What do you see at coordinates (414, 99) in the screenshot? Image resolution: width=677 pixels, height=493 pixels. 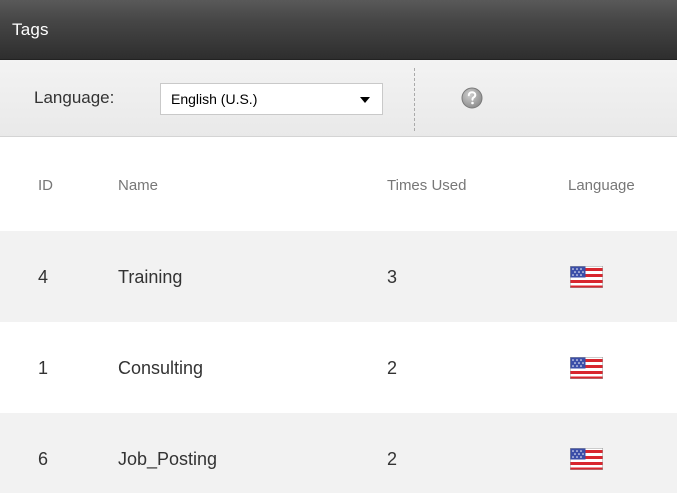 I see `toolbar-separator` at bounding box center [414, 99].